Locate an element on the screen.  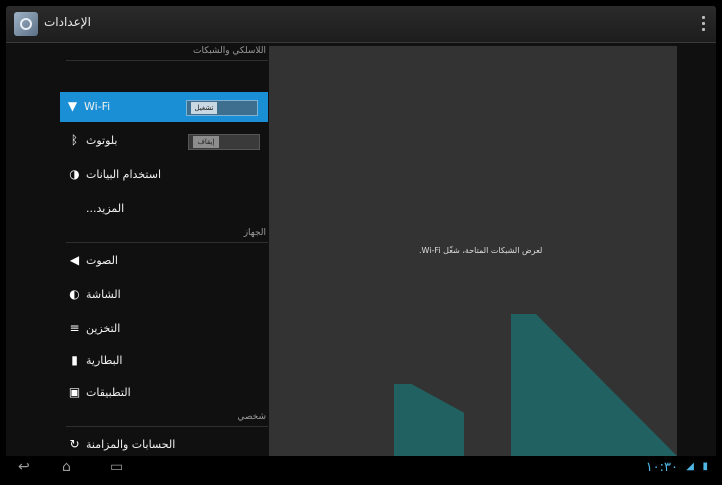
bluetooth-toggle-knob: إيقاف is located at coordinates (206, 142).